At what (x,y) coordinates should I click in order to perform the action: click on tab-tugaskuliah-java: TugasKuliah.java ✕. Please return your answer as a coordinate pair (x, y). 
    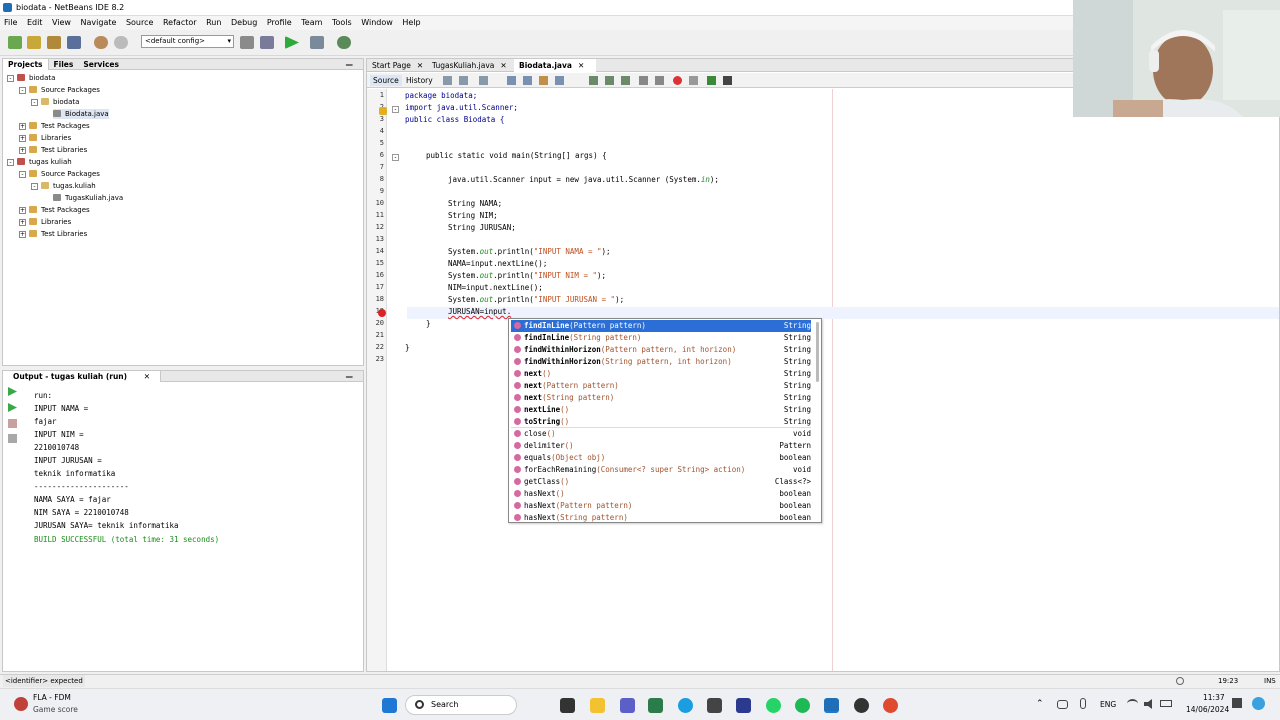
    Looking at the image, I should click on (470, 65).